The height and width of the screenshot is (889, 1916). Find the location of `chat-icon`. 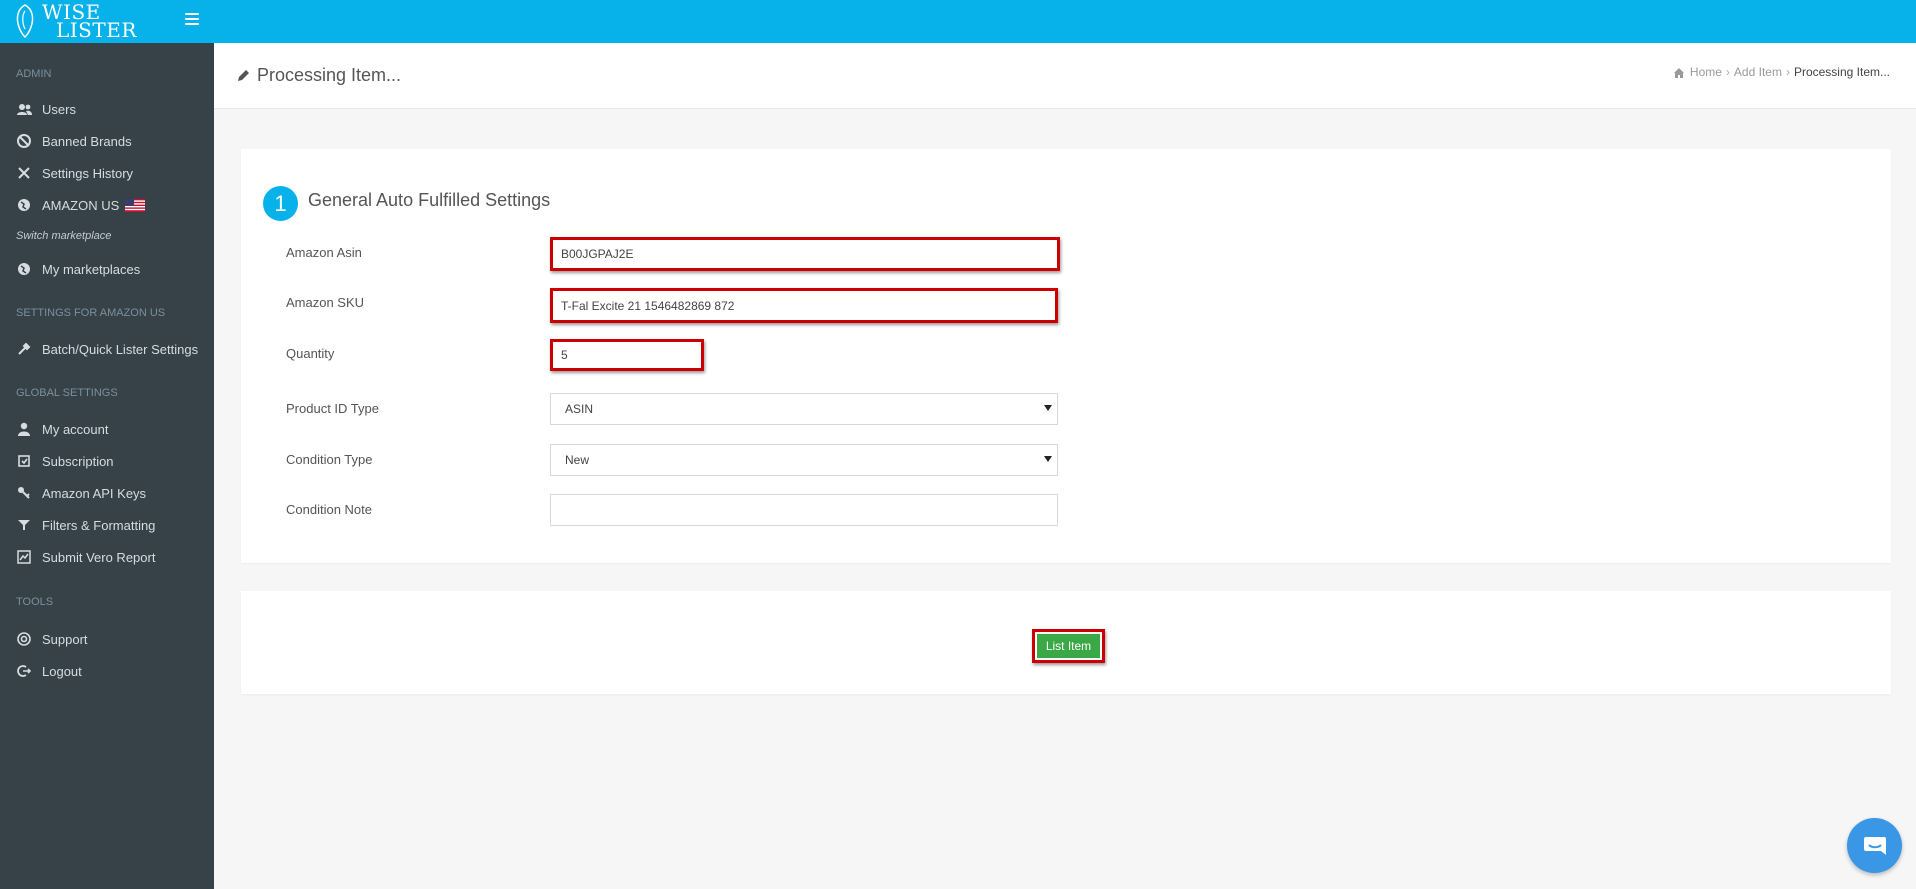

chat-icon is located at coordinates (1874, 845).